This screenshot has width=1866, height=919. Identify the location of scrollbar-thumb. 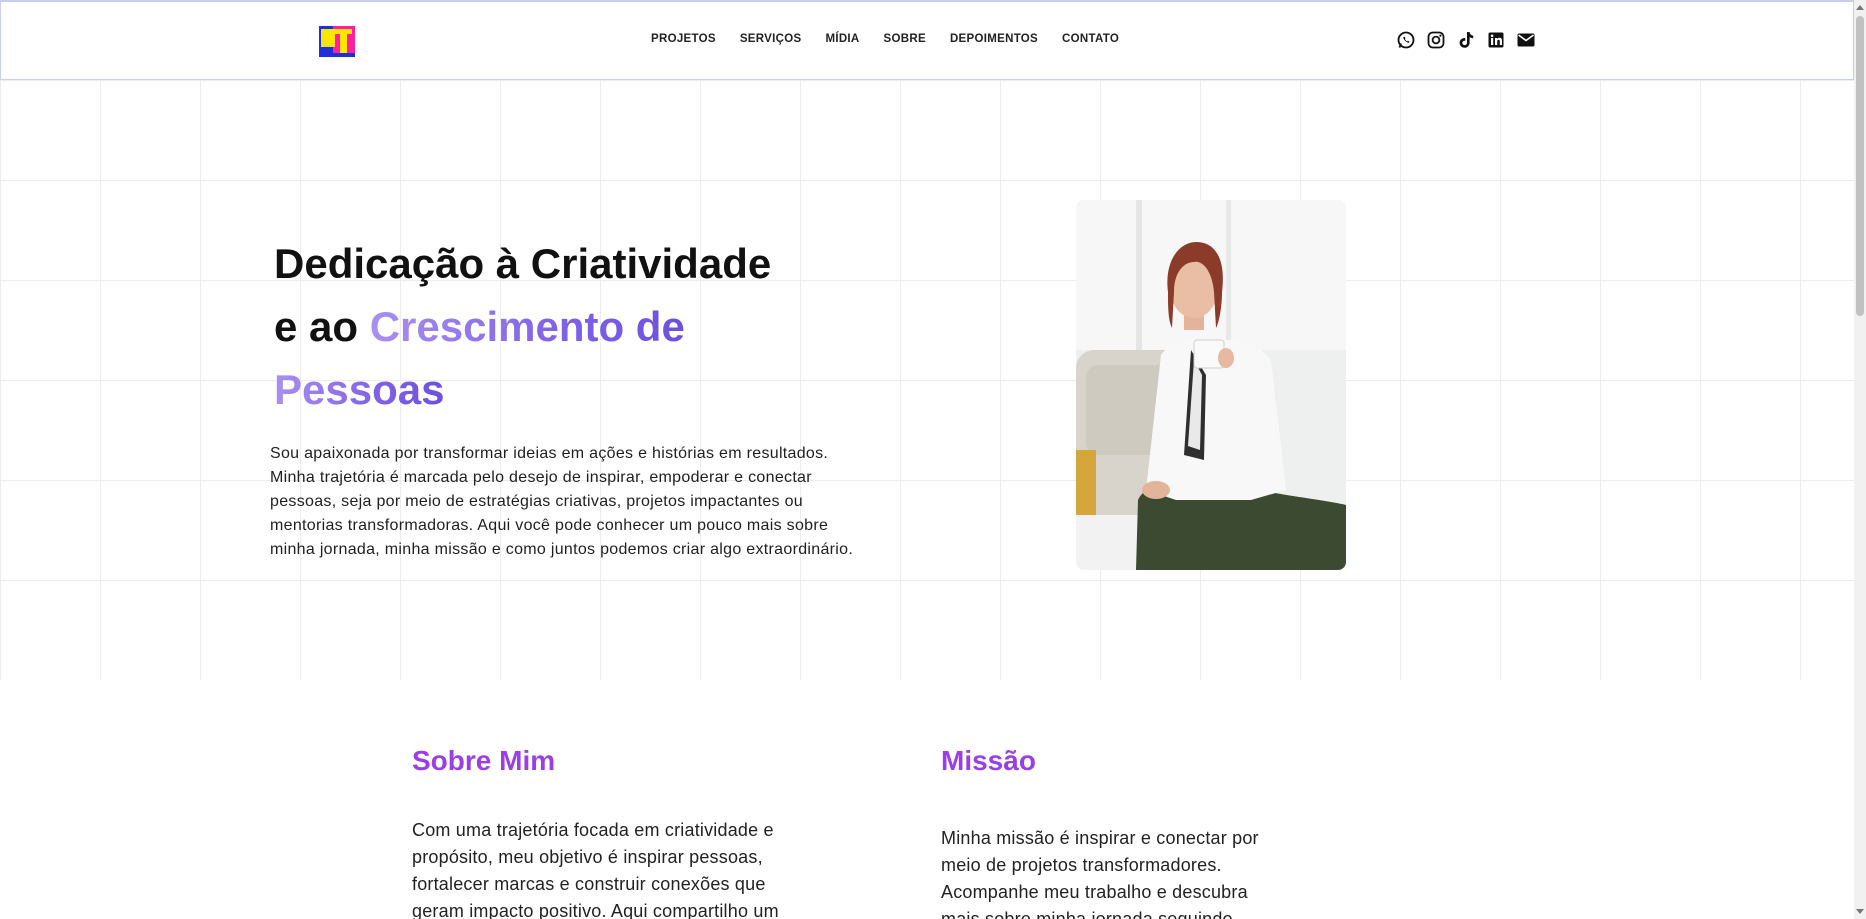
(1860, 166).